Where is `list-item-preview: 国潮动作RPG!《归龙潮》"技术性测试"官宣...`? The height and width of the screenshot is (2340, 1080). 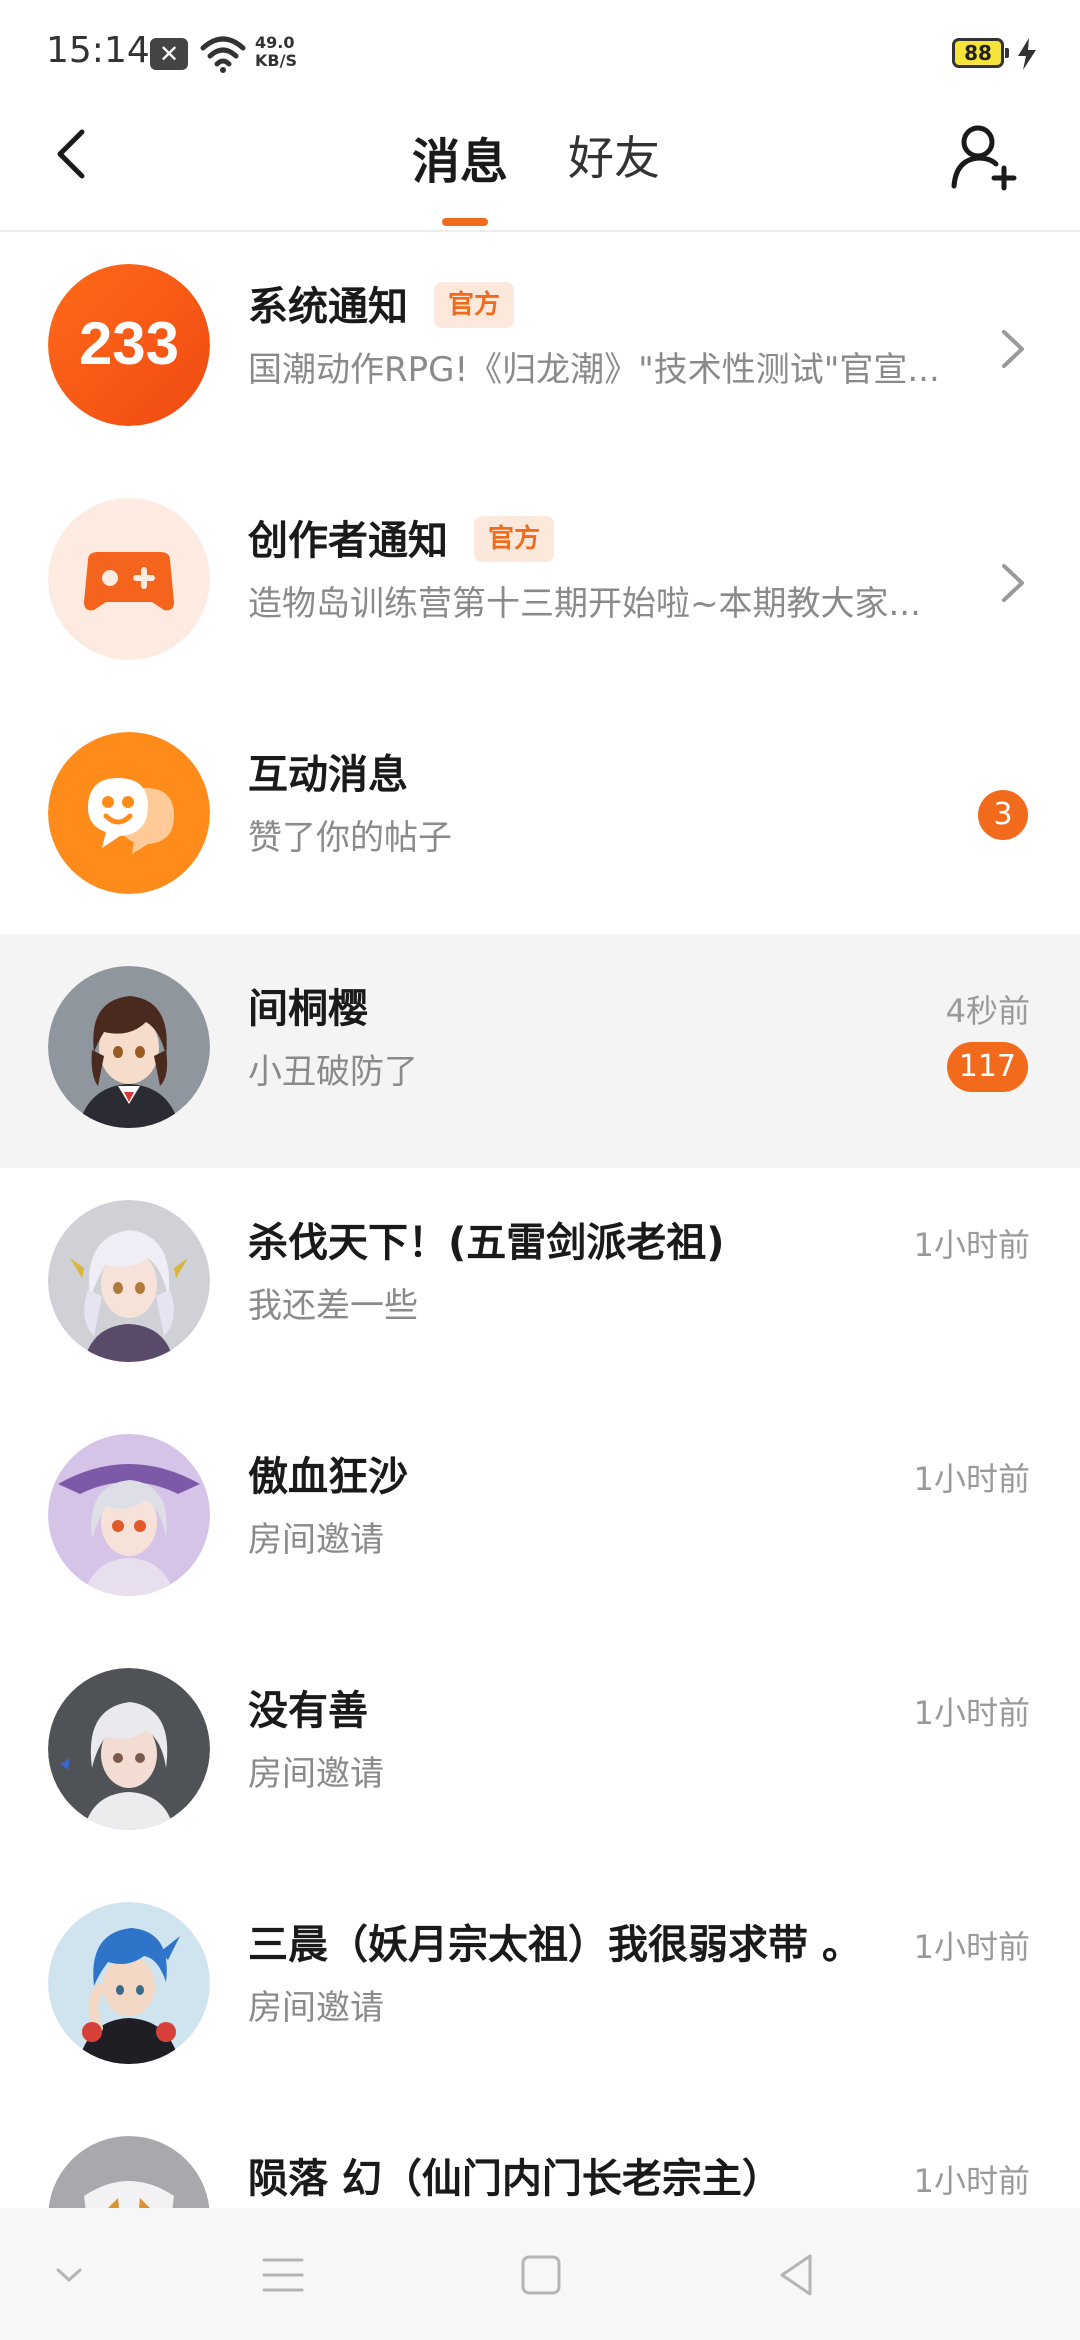
list-item-preview: 国潮动作RPG!《归龙潮》"技术性测试"官宣... is located at coordinates (594, 370).